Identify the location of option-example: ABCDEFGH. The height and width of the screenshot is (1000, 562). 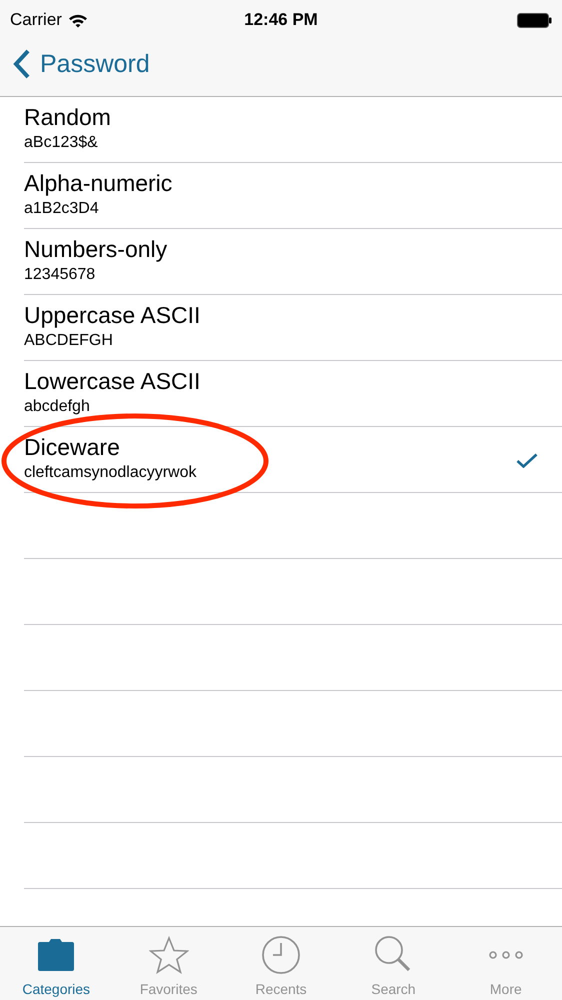
(68, 341).